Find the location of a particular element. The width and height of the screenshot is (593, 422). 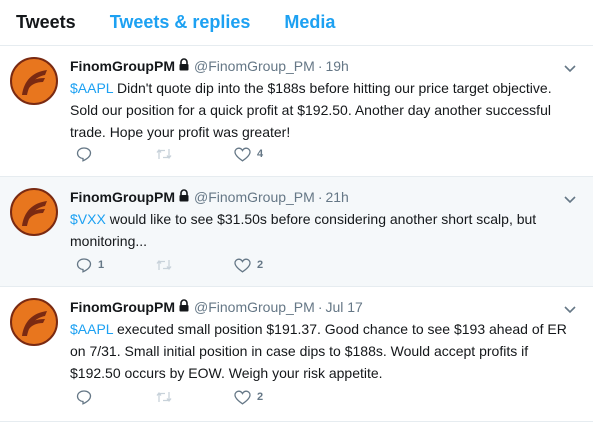

like-count: 4 is located at coordinates (260, 154).